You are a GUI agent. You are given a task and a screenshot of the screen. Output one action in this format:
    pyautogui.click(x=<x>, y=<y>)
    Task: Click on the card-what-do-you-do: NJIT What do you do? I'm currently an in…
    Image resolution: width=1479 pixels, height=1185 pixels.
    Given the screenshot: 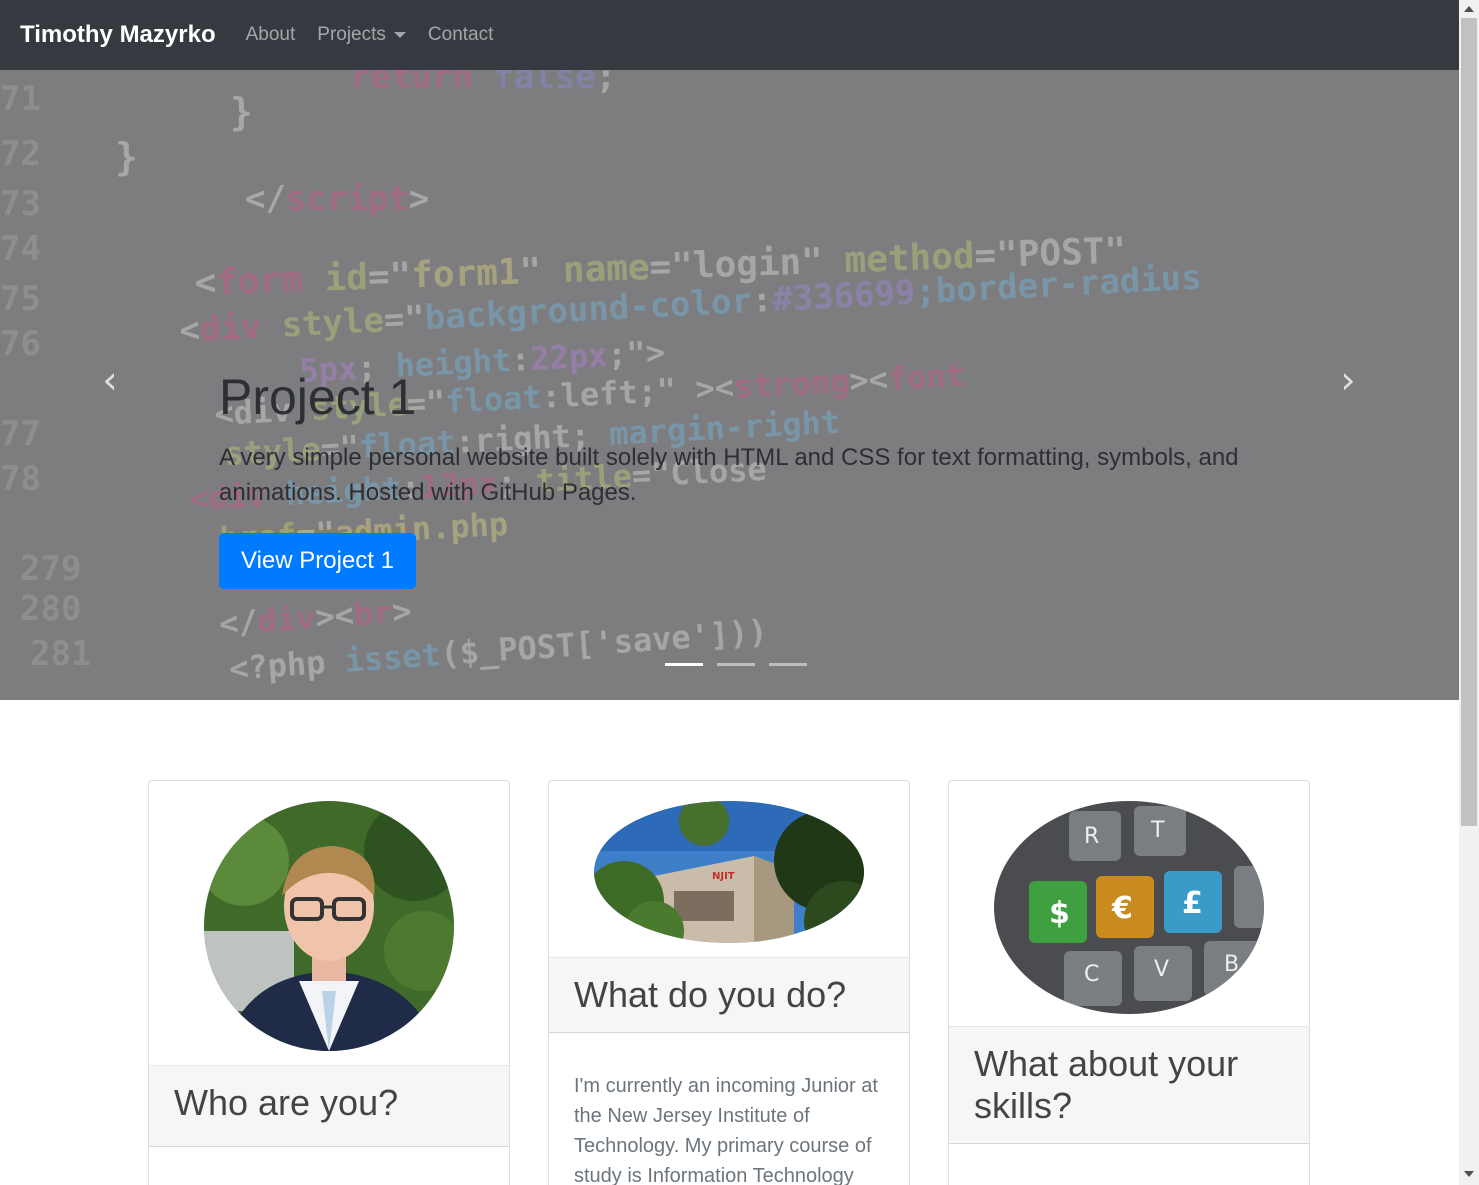 What is the action you would take?
    pyautogui.click(x=729, y=982)
    